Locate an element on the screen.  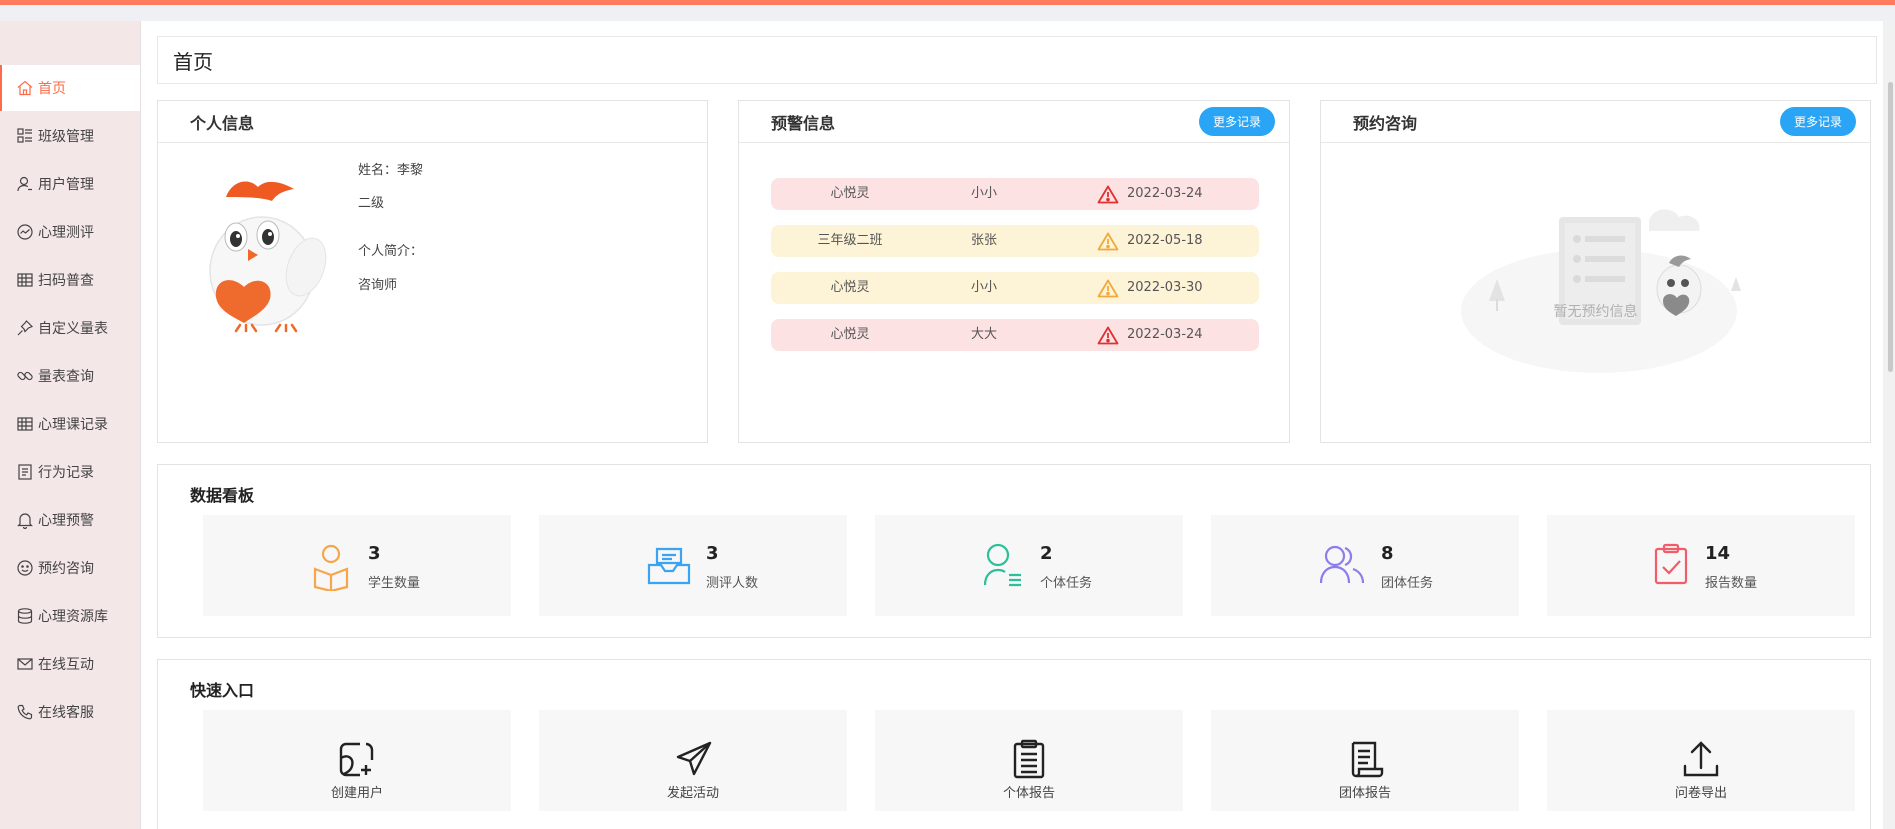
sidebar-item-label: 预约咨询 is located at coordinates (66, 569).